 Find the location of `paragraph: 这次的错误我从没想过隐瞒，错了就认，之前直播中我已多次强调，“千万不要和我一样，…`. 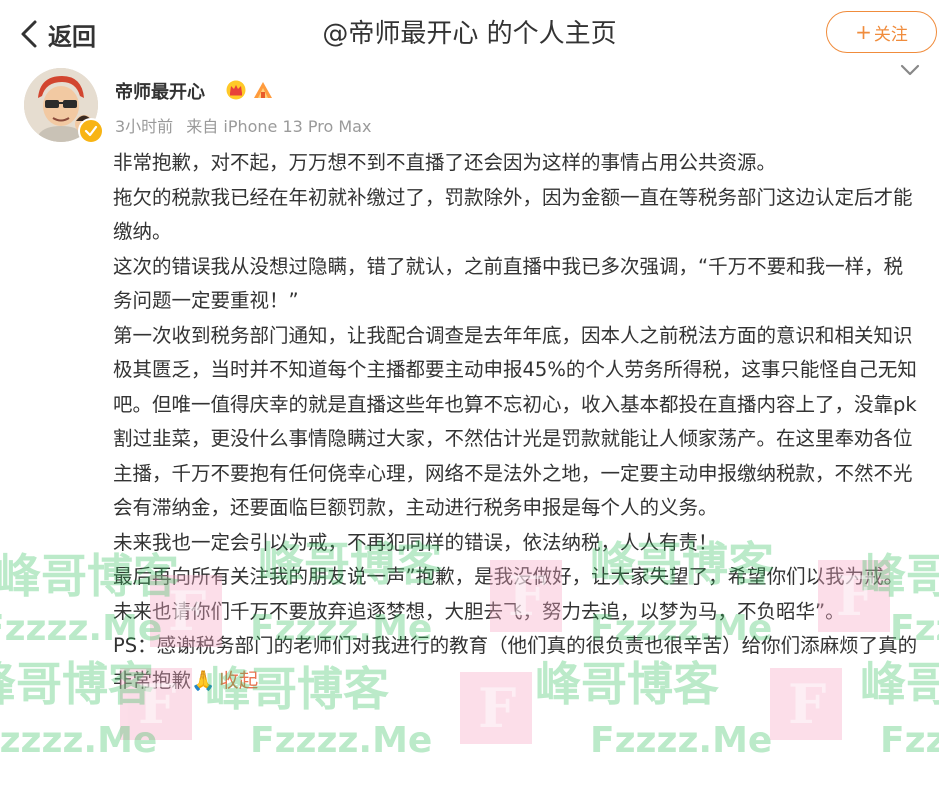

paragraph: 这次的错误我从没想过隐瞒，错了就认，之前直播中我已多次强调，“千万不要和我一样，… is located at coordinates (508, 283).